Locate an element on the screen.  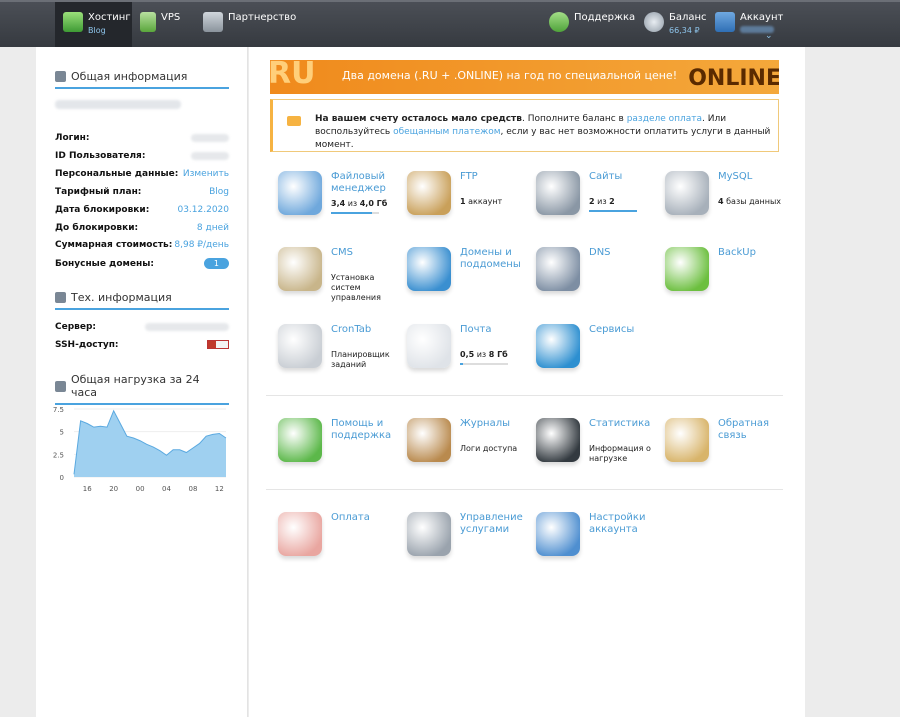
service-tile-name: Домены и поддомены is located at coordinates (495, 259).